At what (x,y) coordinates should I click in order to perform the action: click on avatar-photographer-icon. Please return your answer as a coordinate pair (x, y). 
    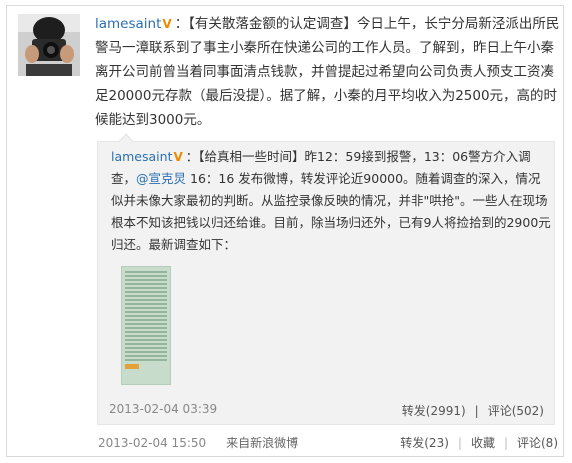
    Looking at the image, I should click on (49, 45).